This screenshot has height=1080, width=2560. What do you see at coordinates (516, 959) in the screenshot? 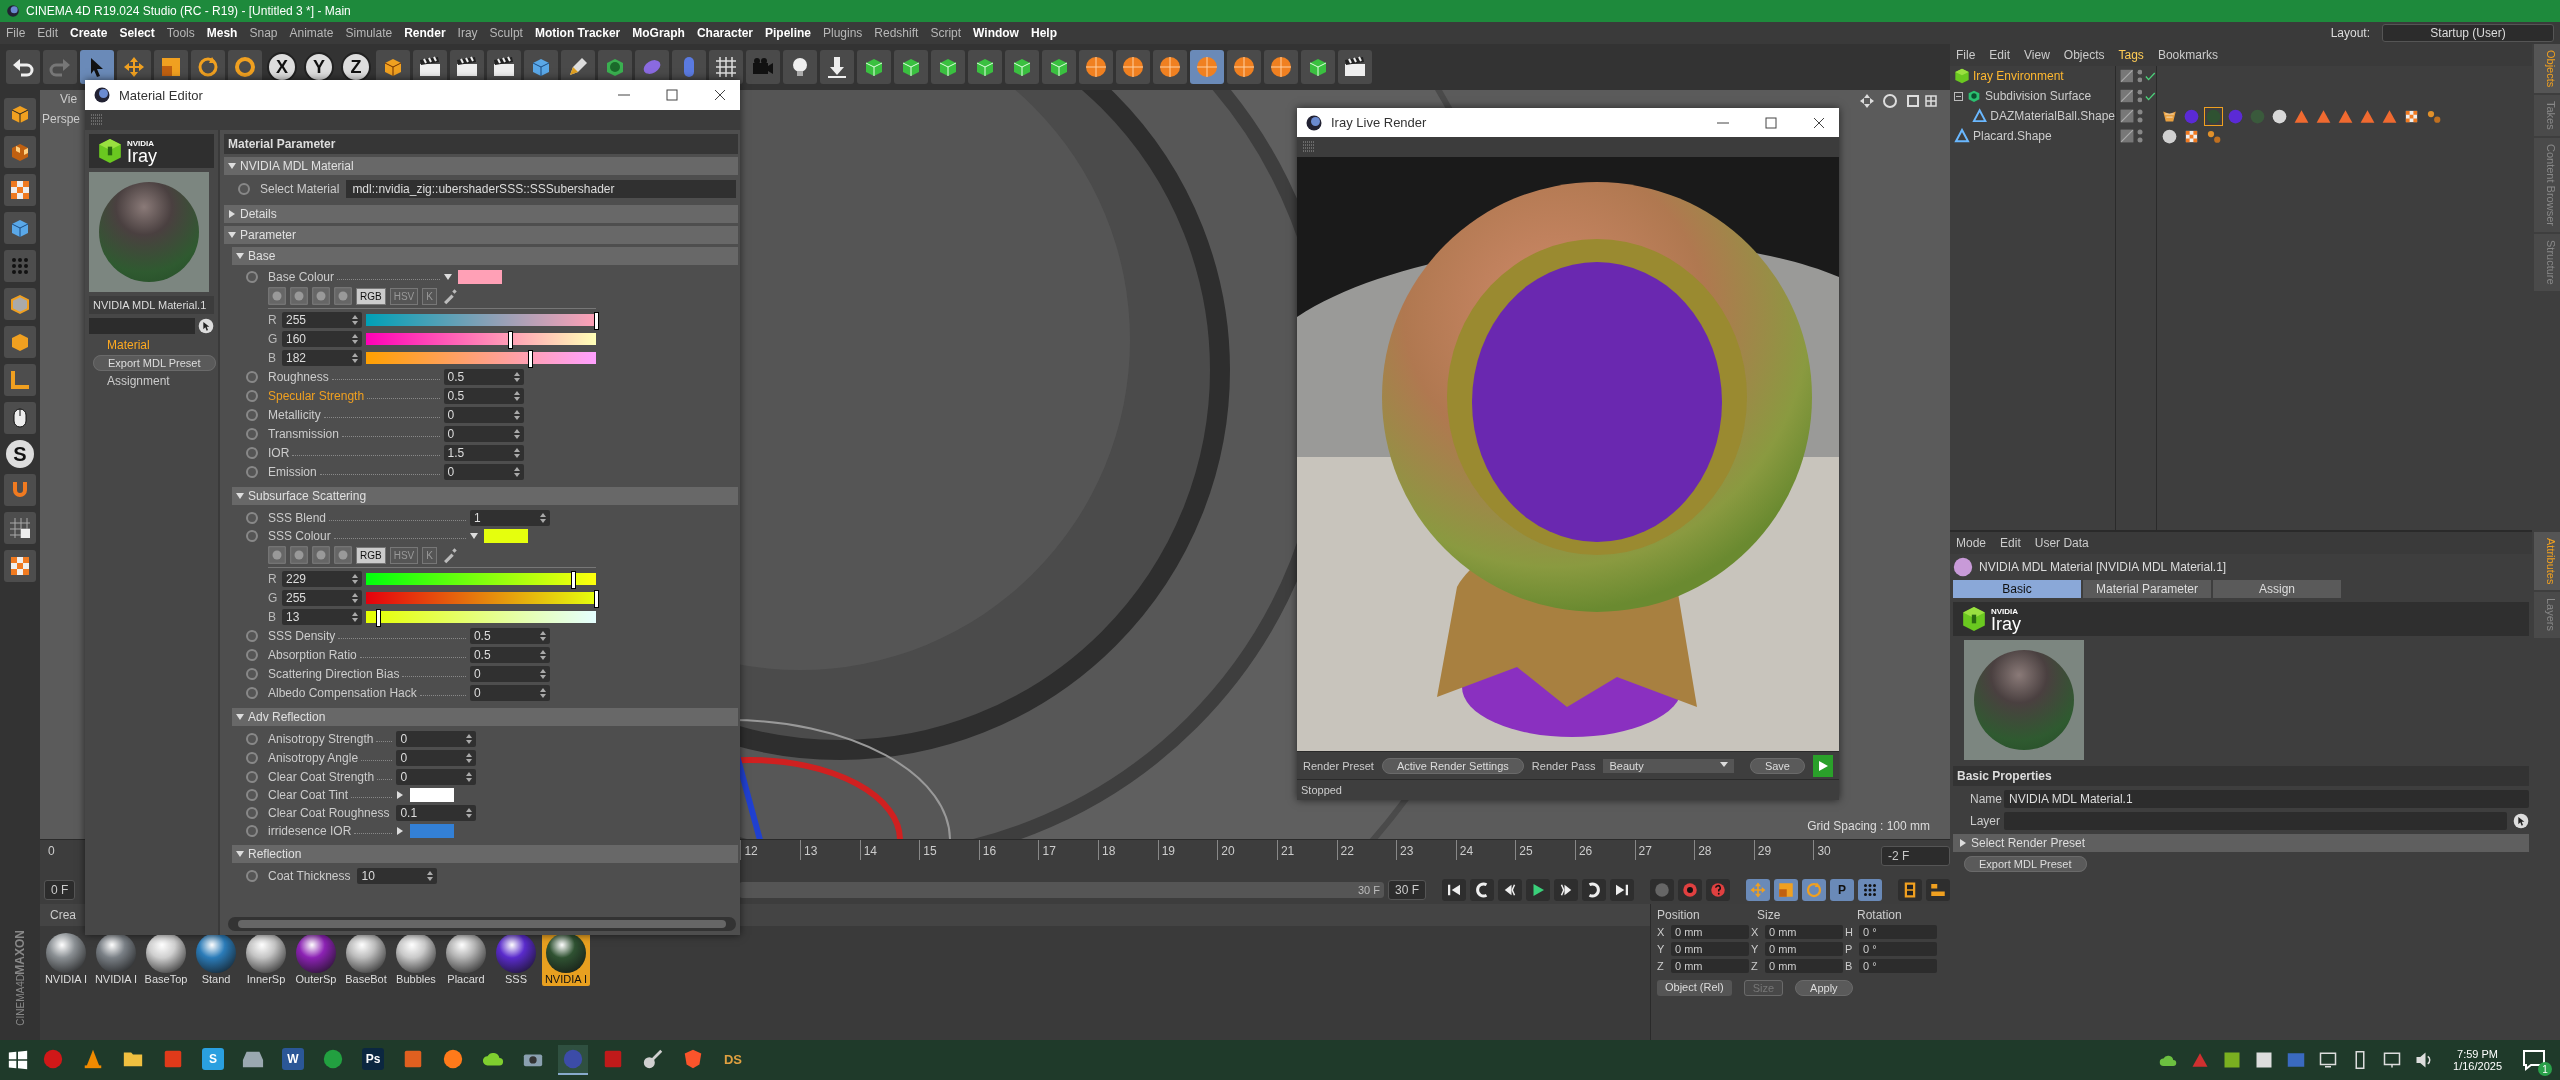
I see `material-thumbnail: SSS` at bounding box center [516, 959].